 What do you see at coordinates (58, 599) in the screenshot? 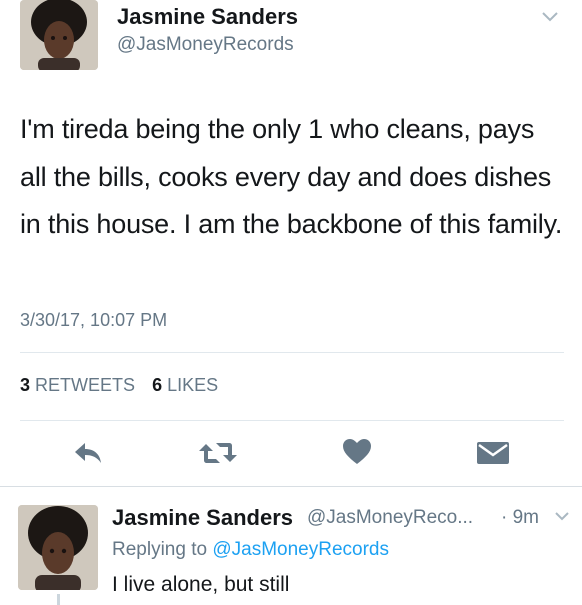
I see `thread-line` at bounding box center [58, 599].